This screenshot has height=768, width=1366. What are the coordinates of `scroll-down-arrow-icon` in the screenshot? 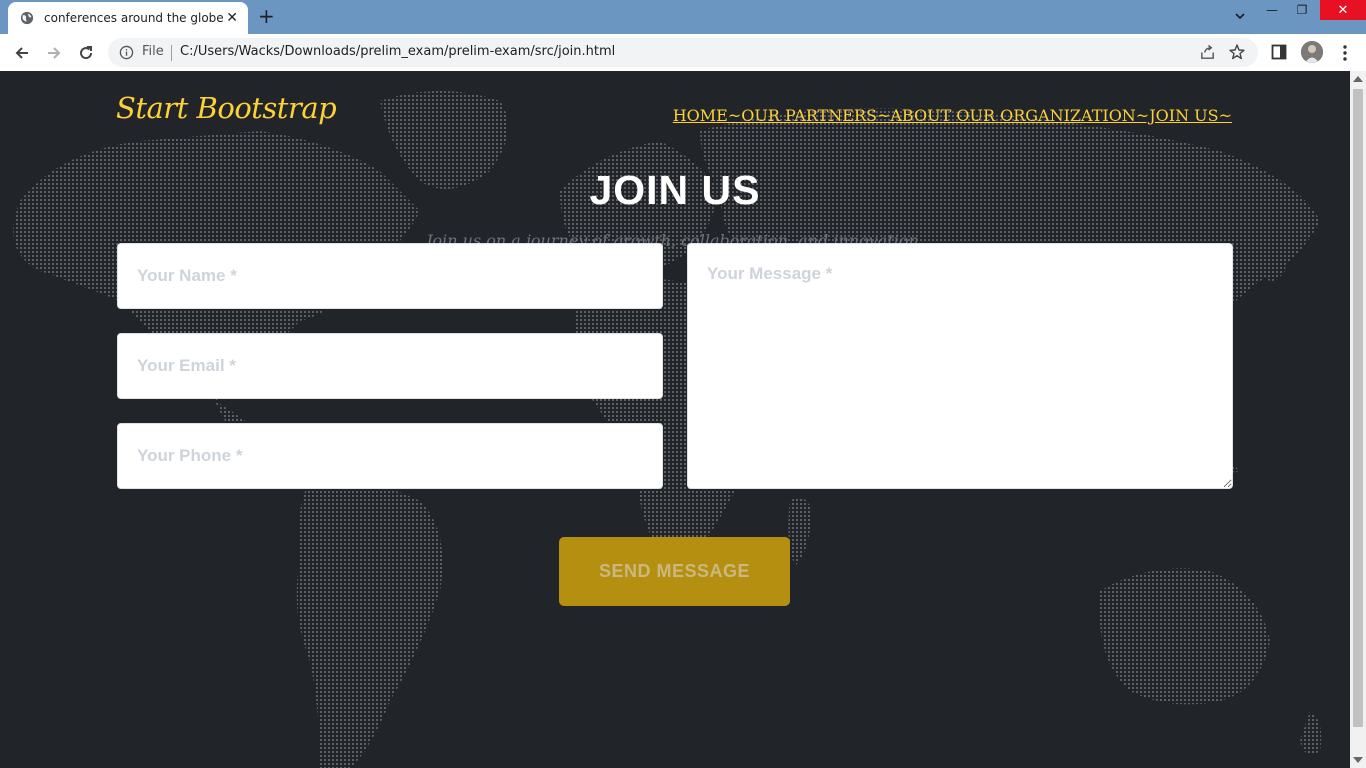 It's located at (1358, 760).